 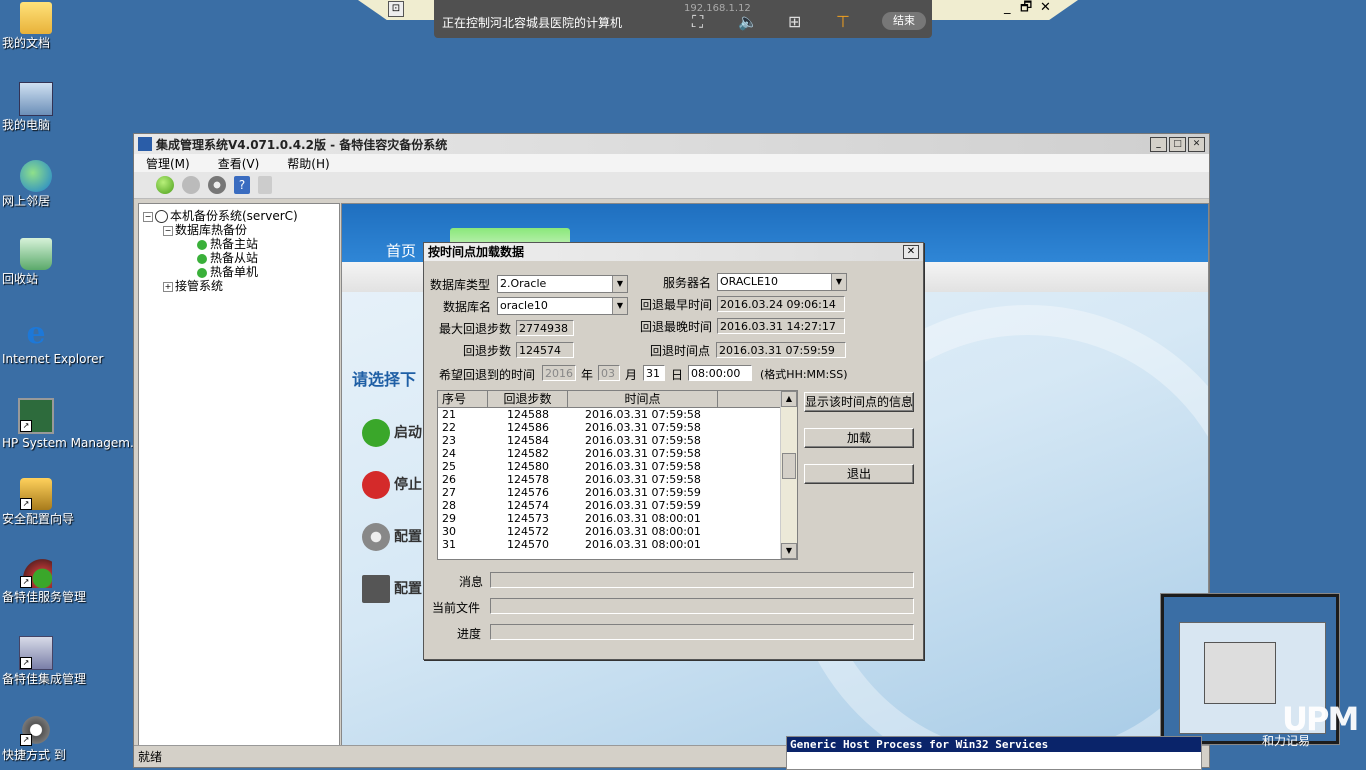 What do you see at coordinates (193, 285) in the screenshot?
I see `tree-group-takeover: + 接管系统` at bounding box center [193, 285].